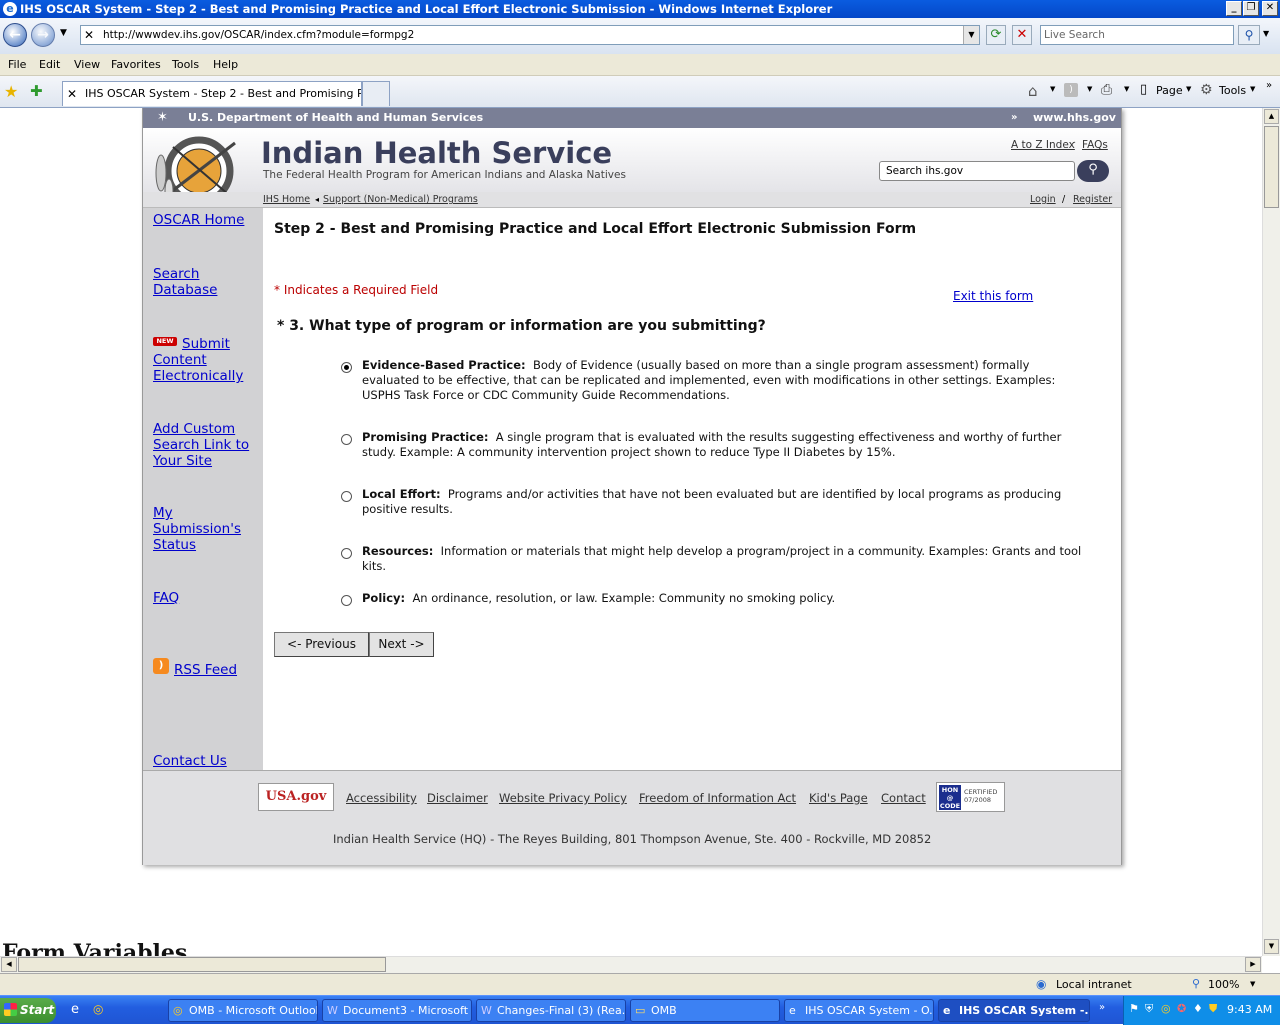 This screenshot has height=1025, width=1280. What do you see at coordinates (1092, 199) in the screenshot?
I see `register-link: Register` at bounding box center [1092, 199].